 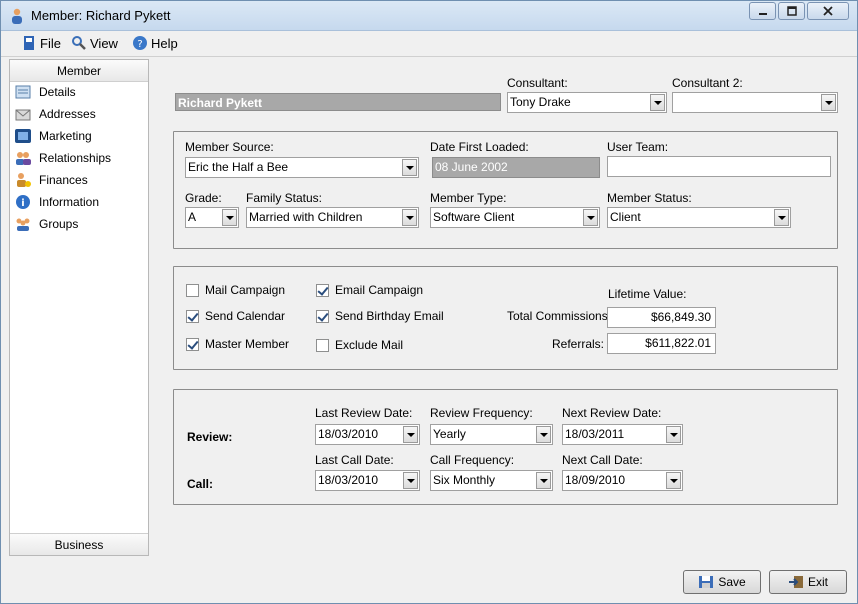 I want to click on member-source-dropdown: Eric the Half a Bee, so click(x=302, y=167).